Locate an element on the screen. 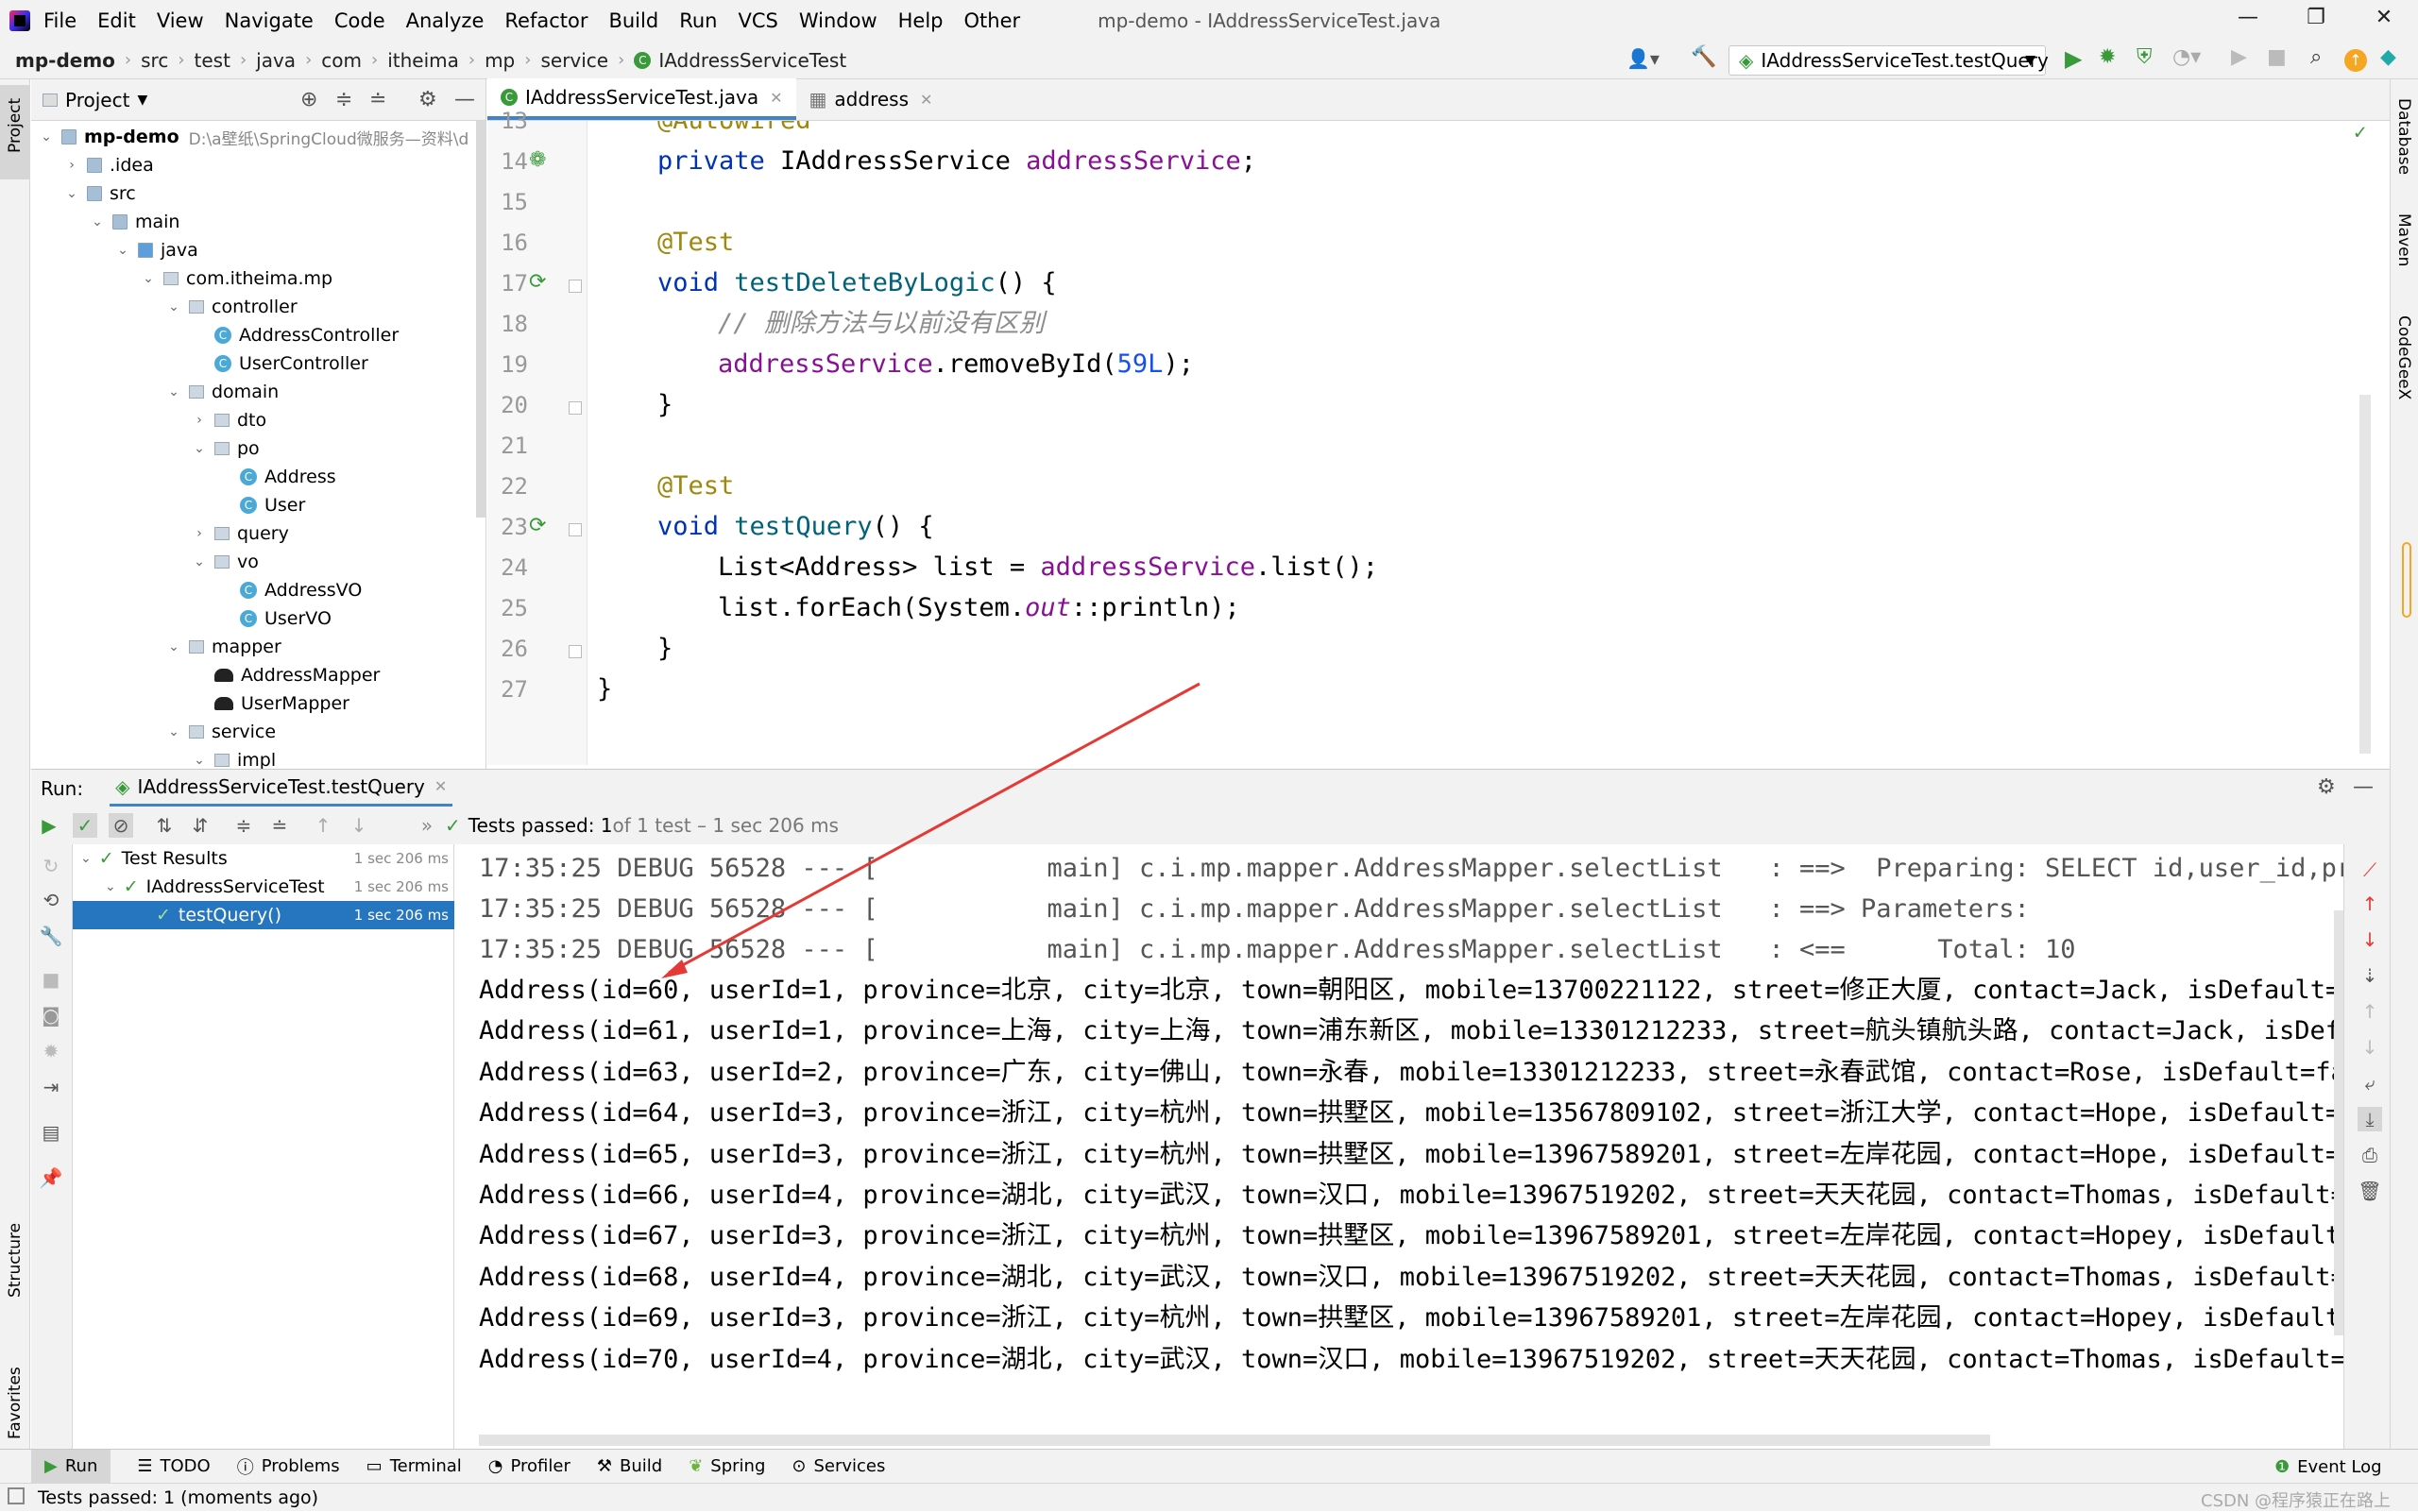 This screenshot has width=2418, height=1512. chevron-down-icon: ▼ is located at coordinates (142, 100).